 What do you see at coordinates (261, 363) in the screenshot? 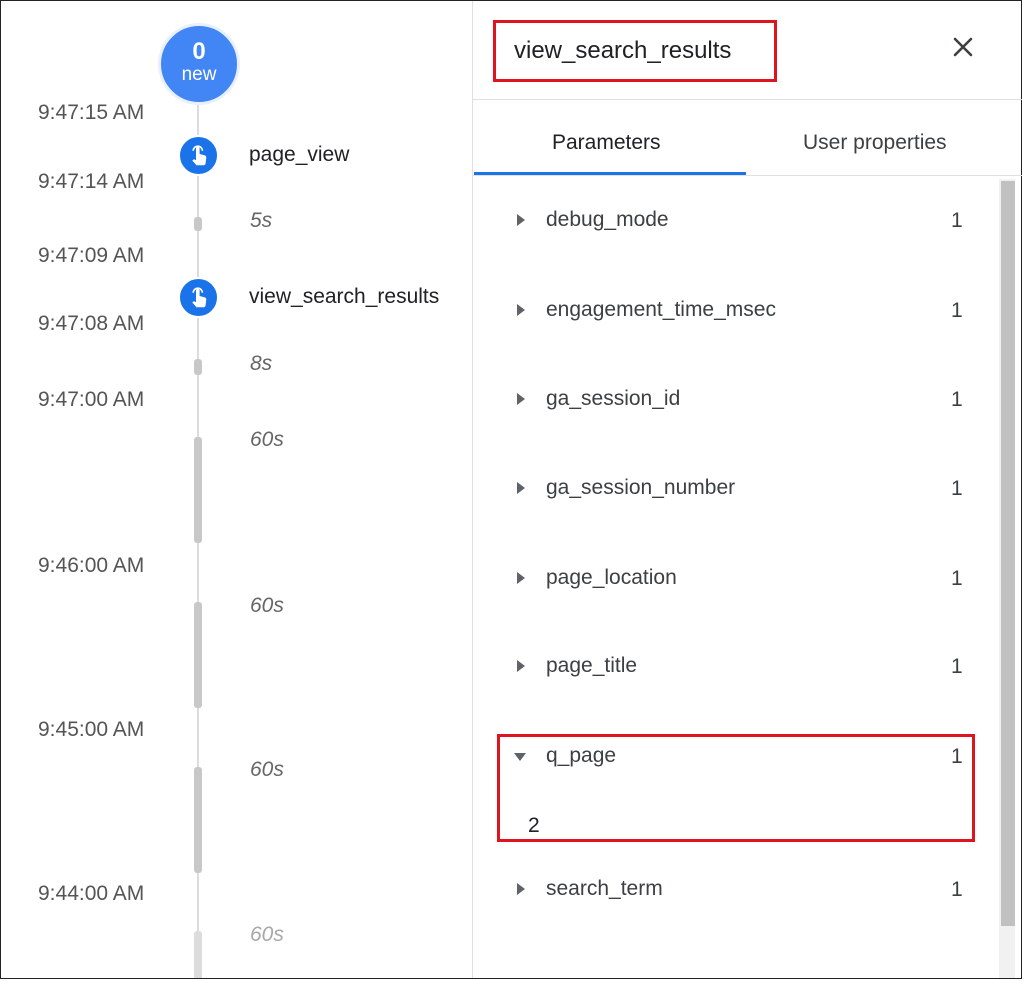
I see `duration-label: 8s` at bounding box center [261, 363].